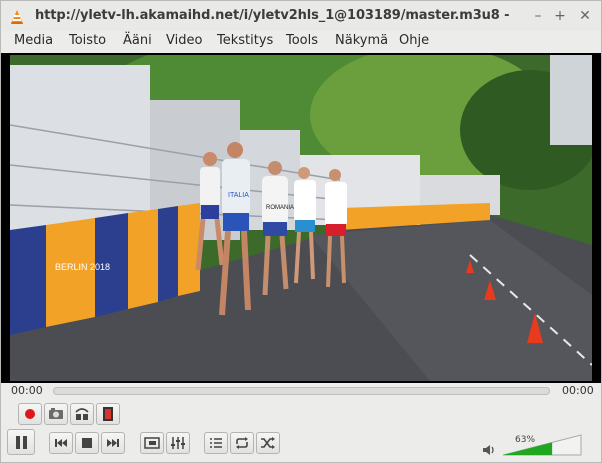  I want to click on record-button, so click(30, 414).